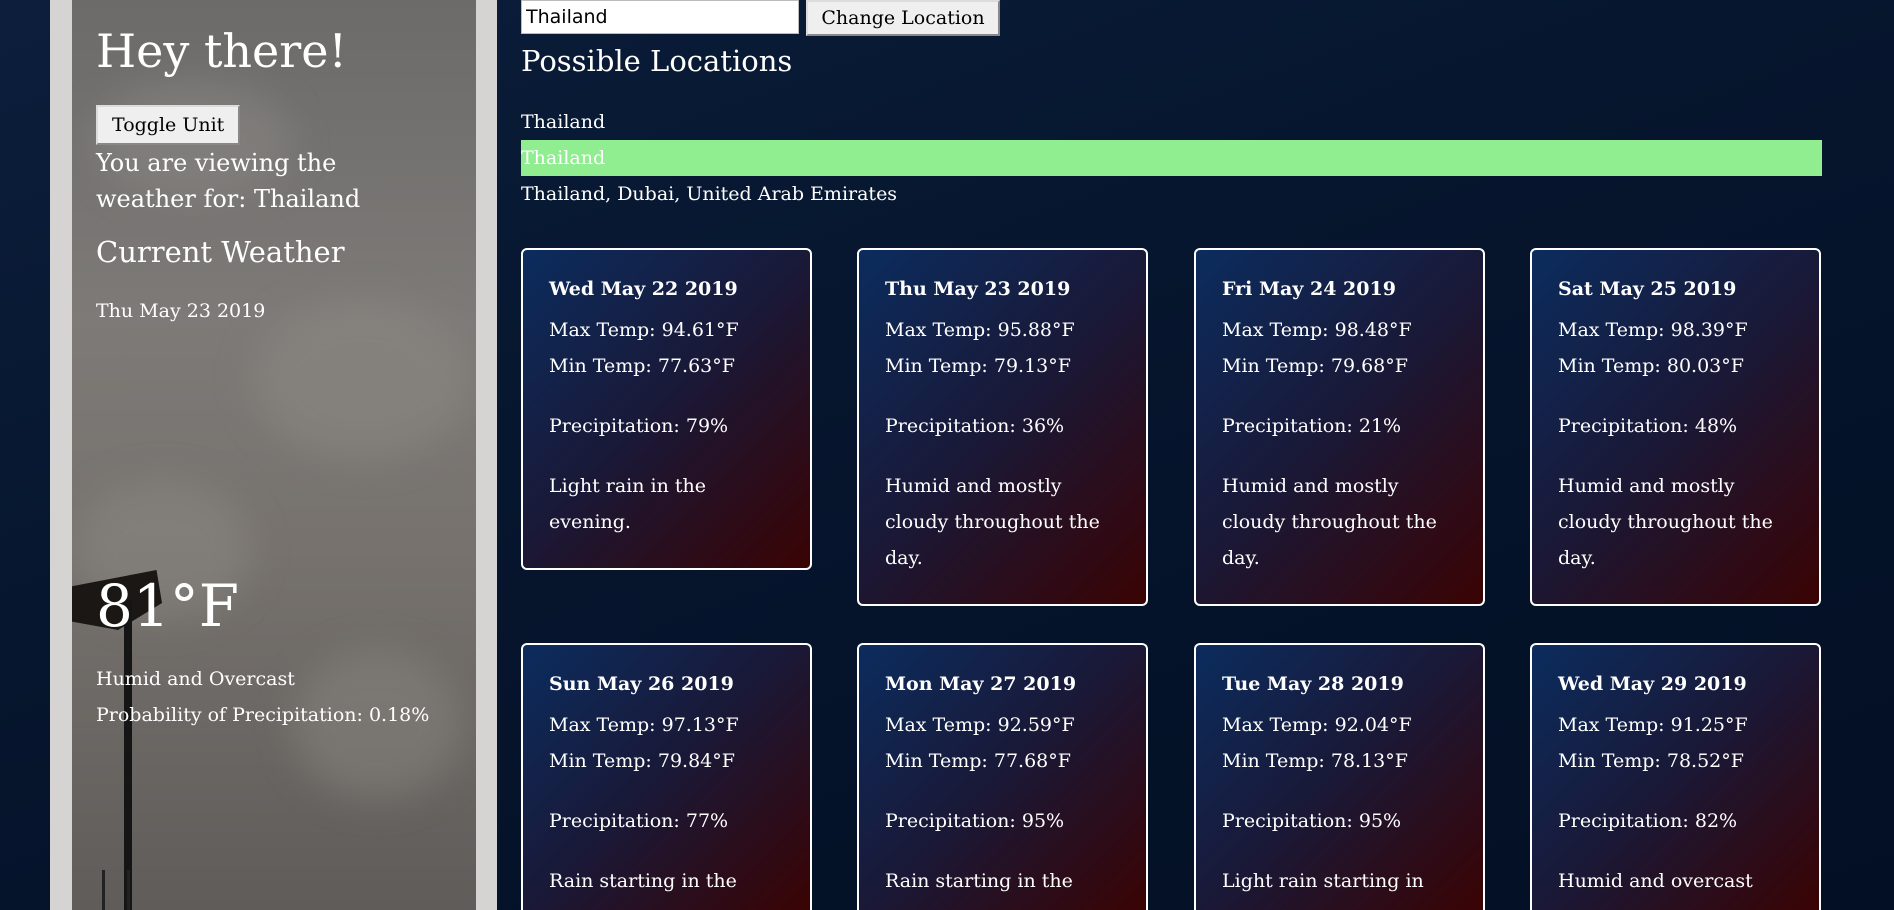 This screenshot has height=910, width=1894. Describe the element at coordinates (903, 18) in the screenshot. I see `change-location-button: Change Location` at that location.